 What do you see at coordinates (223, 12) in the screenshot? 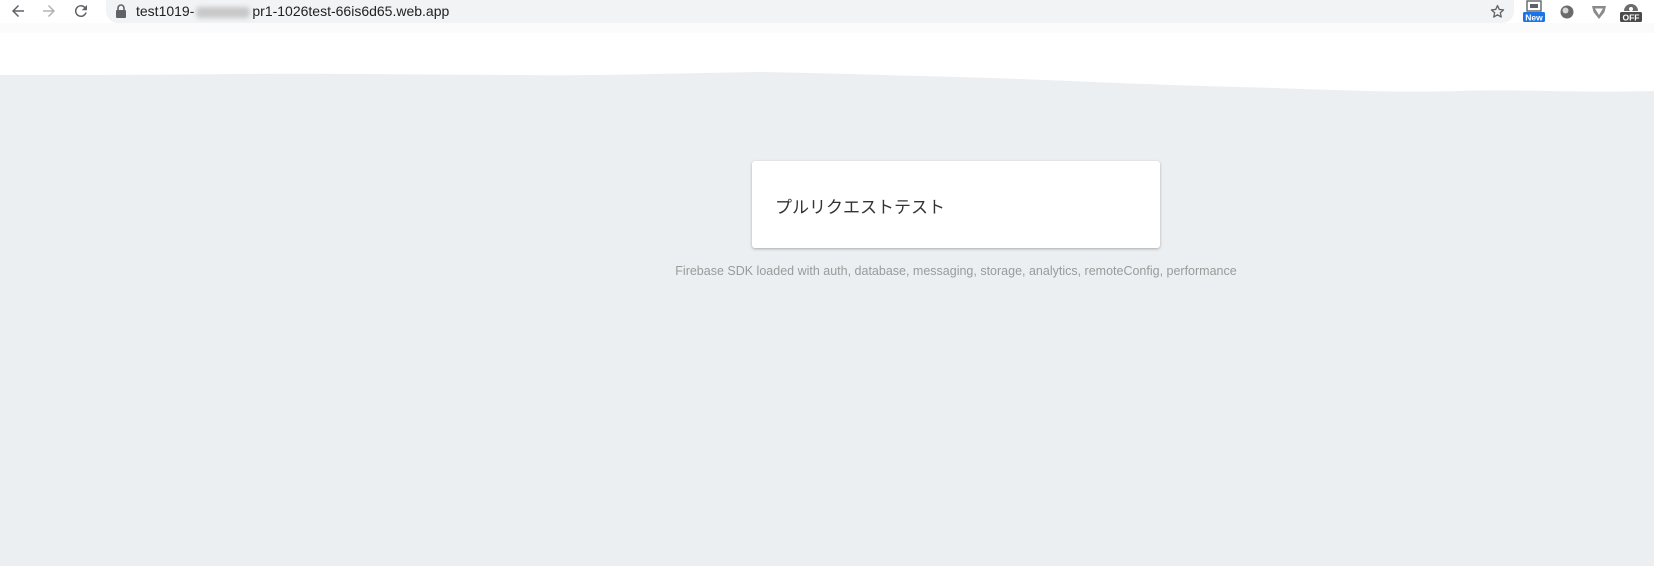
I see `redacted-url-segment` at bounding box center [223, 12].